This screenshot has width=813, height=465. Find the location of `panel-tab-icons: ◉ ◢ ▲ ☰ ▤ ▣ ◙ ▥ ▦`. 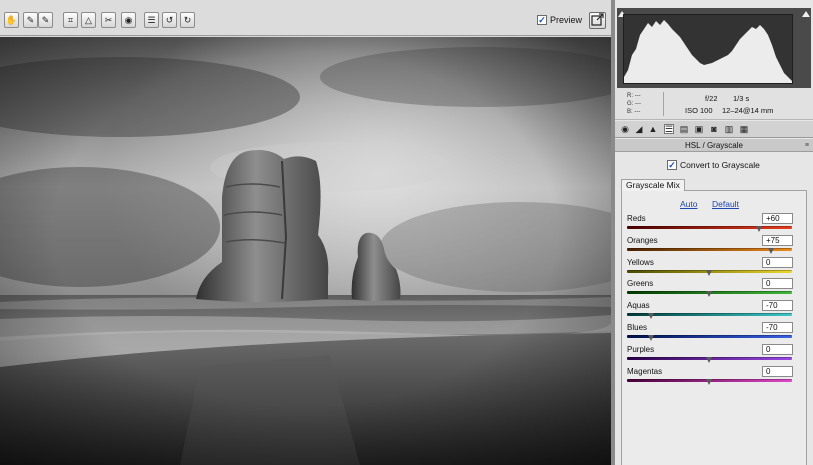

panel-tab-icons: ◉ ◢ ▲ ☰ ▤ ▣ ◙ ▥ ▦ is located at coordinates (714, 129).